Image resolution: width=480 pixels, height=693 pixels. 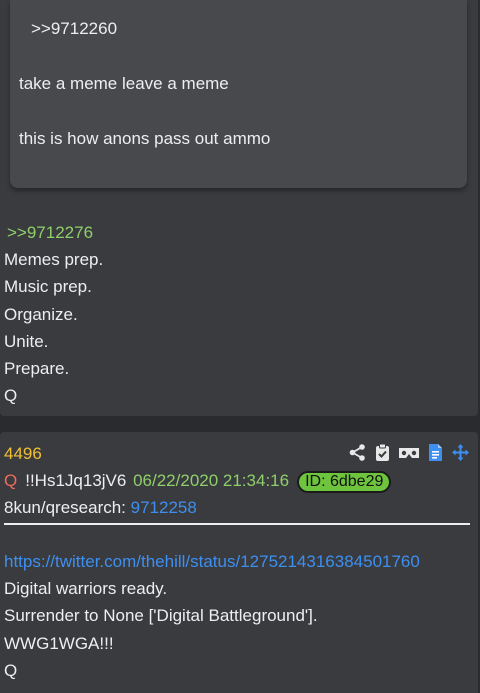 I want to click on post-line: Unite., so click(x=26, y=341).